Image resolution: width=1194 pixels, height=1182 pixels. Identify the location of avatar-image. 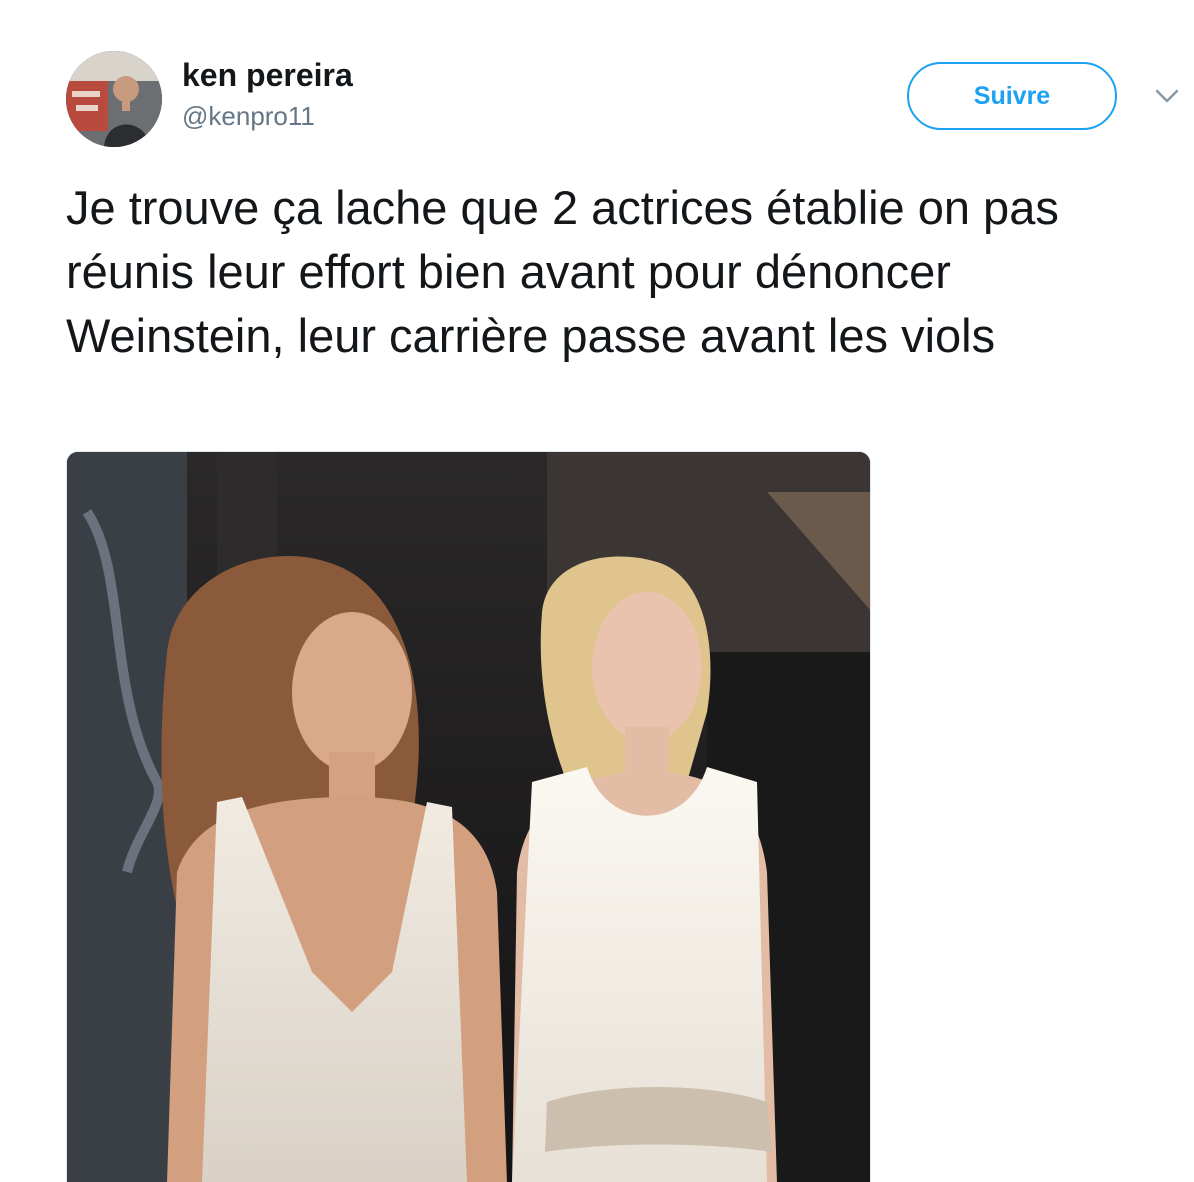
(114, 99).